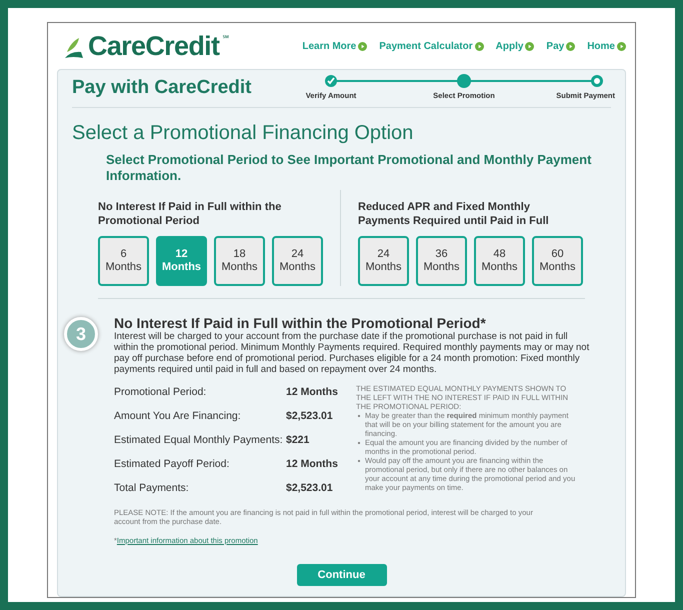 This screenshot has width=683, height=610. Describe the element at coordinates (300, 323) in the screenshot. I see `detail-title: No Interest If Paid in Full within the Promotional Period*` at that location.